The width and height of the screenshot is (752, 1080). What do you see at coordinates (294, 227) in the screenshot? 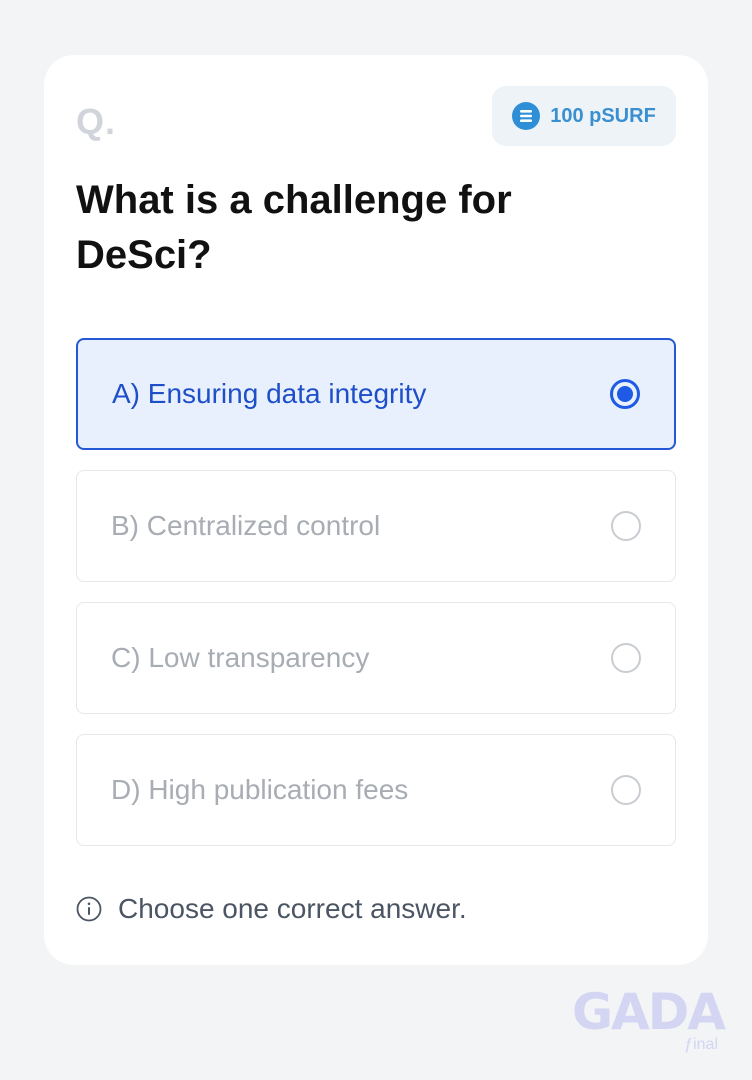
I see `question-text: What is a challenge for DeSci?` at bounding box center [294, 227].